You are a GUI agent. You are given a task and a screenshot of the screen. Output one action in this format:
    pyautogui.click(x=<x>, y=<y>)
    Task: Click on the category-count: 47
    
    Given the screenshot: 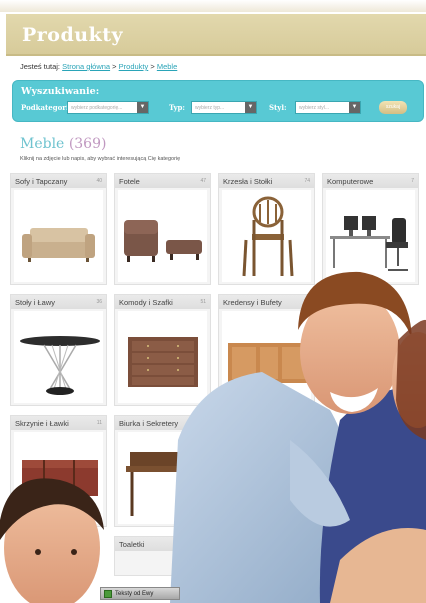 What is the action you would take?
    pyautogui.click(x=203, y=181)
    